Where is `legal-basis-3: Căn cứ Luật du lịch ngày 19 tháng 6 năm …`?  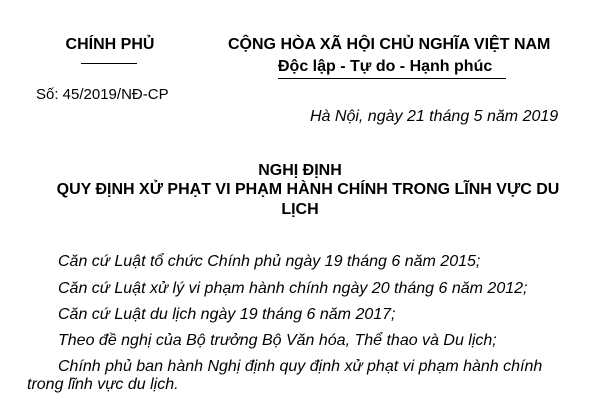
legal-basis-3: Căn cứ Luật du lịch ngày 19 tháng 6 năm … is located at coordinates (227, 314).